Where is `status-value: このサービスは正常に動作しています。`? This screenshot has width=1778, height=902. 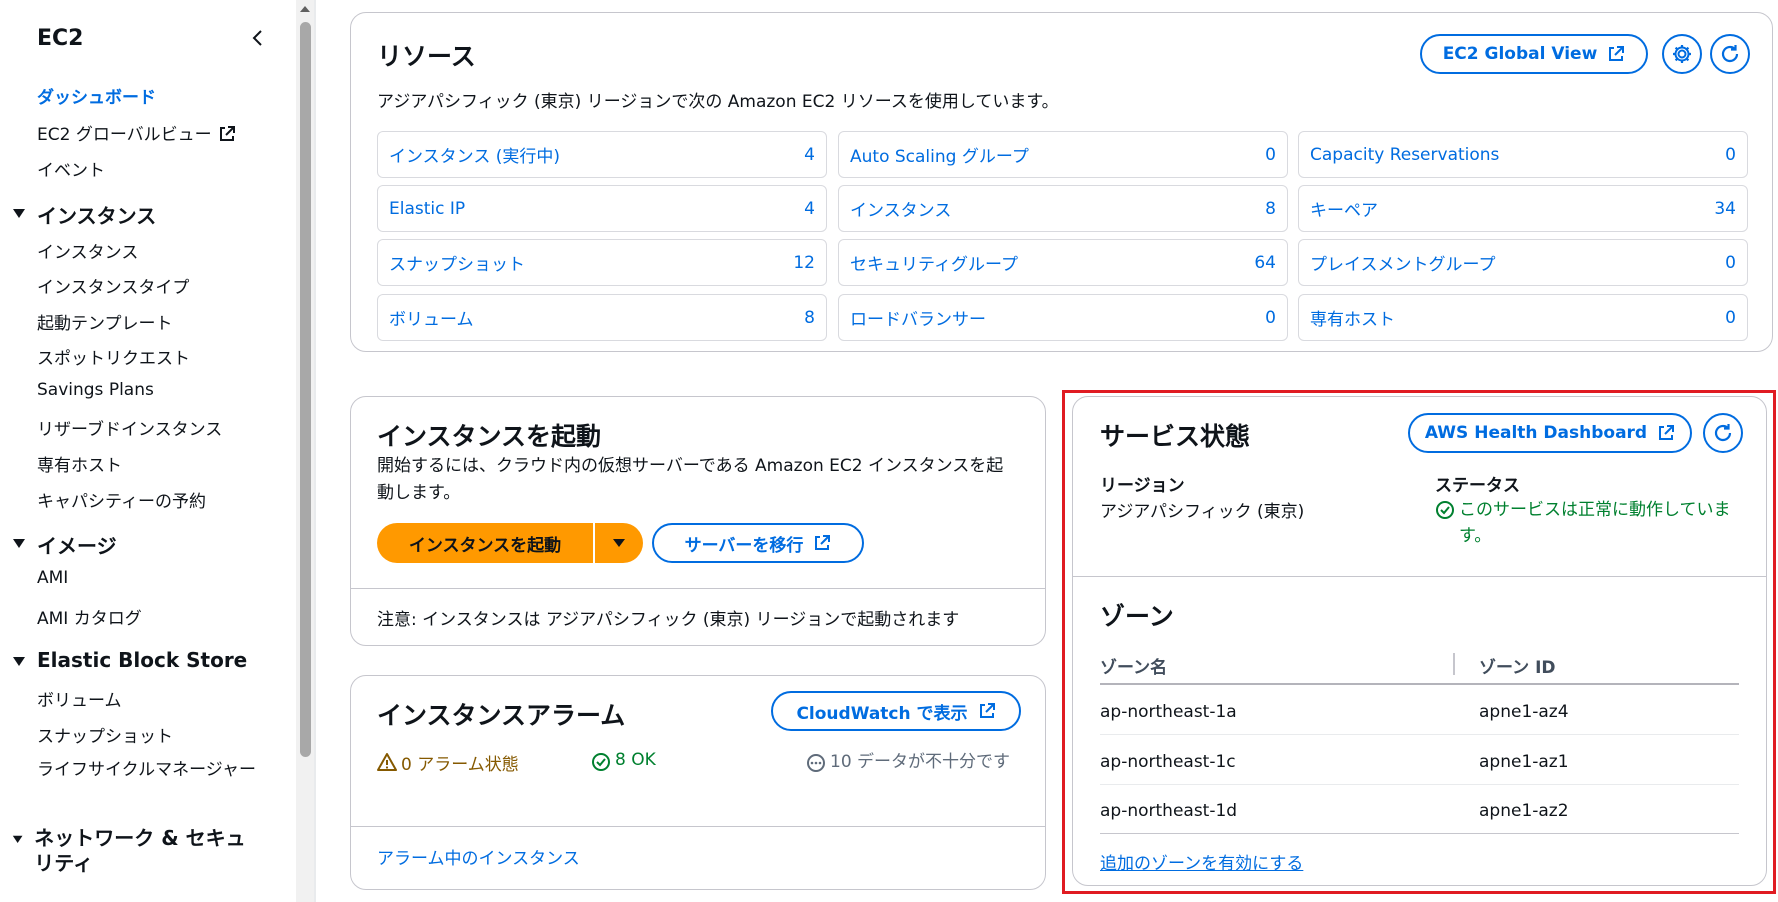 status-value: このサービスは正常に動作しています。 is located at coordinates (1587, 523).